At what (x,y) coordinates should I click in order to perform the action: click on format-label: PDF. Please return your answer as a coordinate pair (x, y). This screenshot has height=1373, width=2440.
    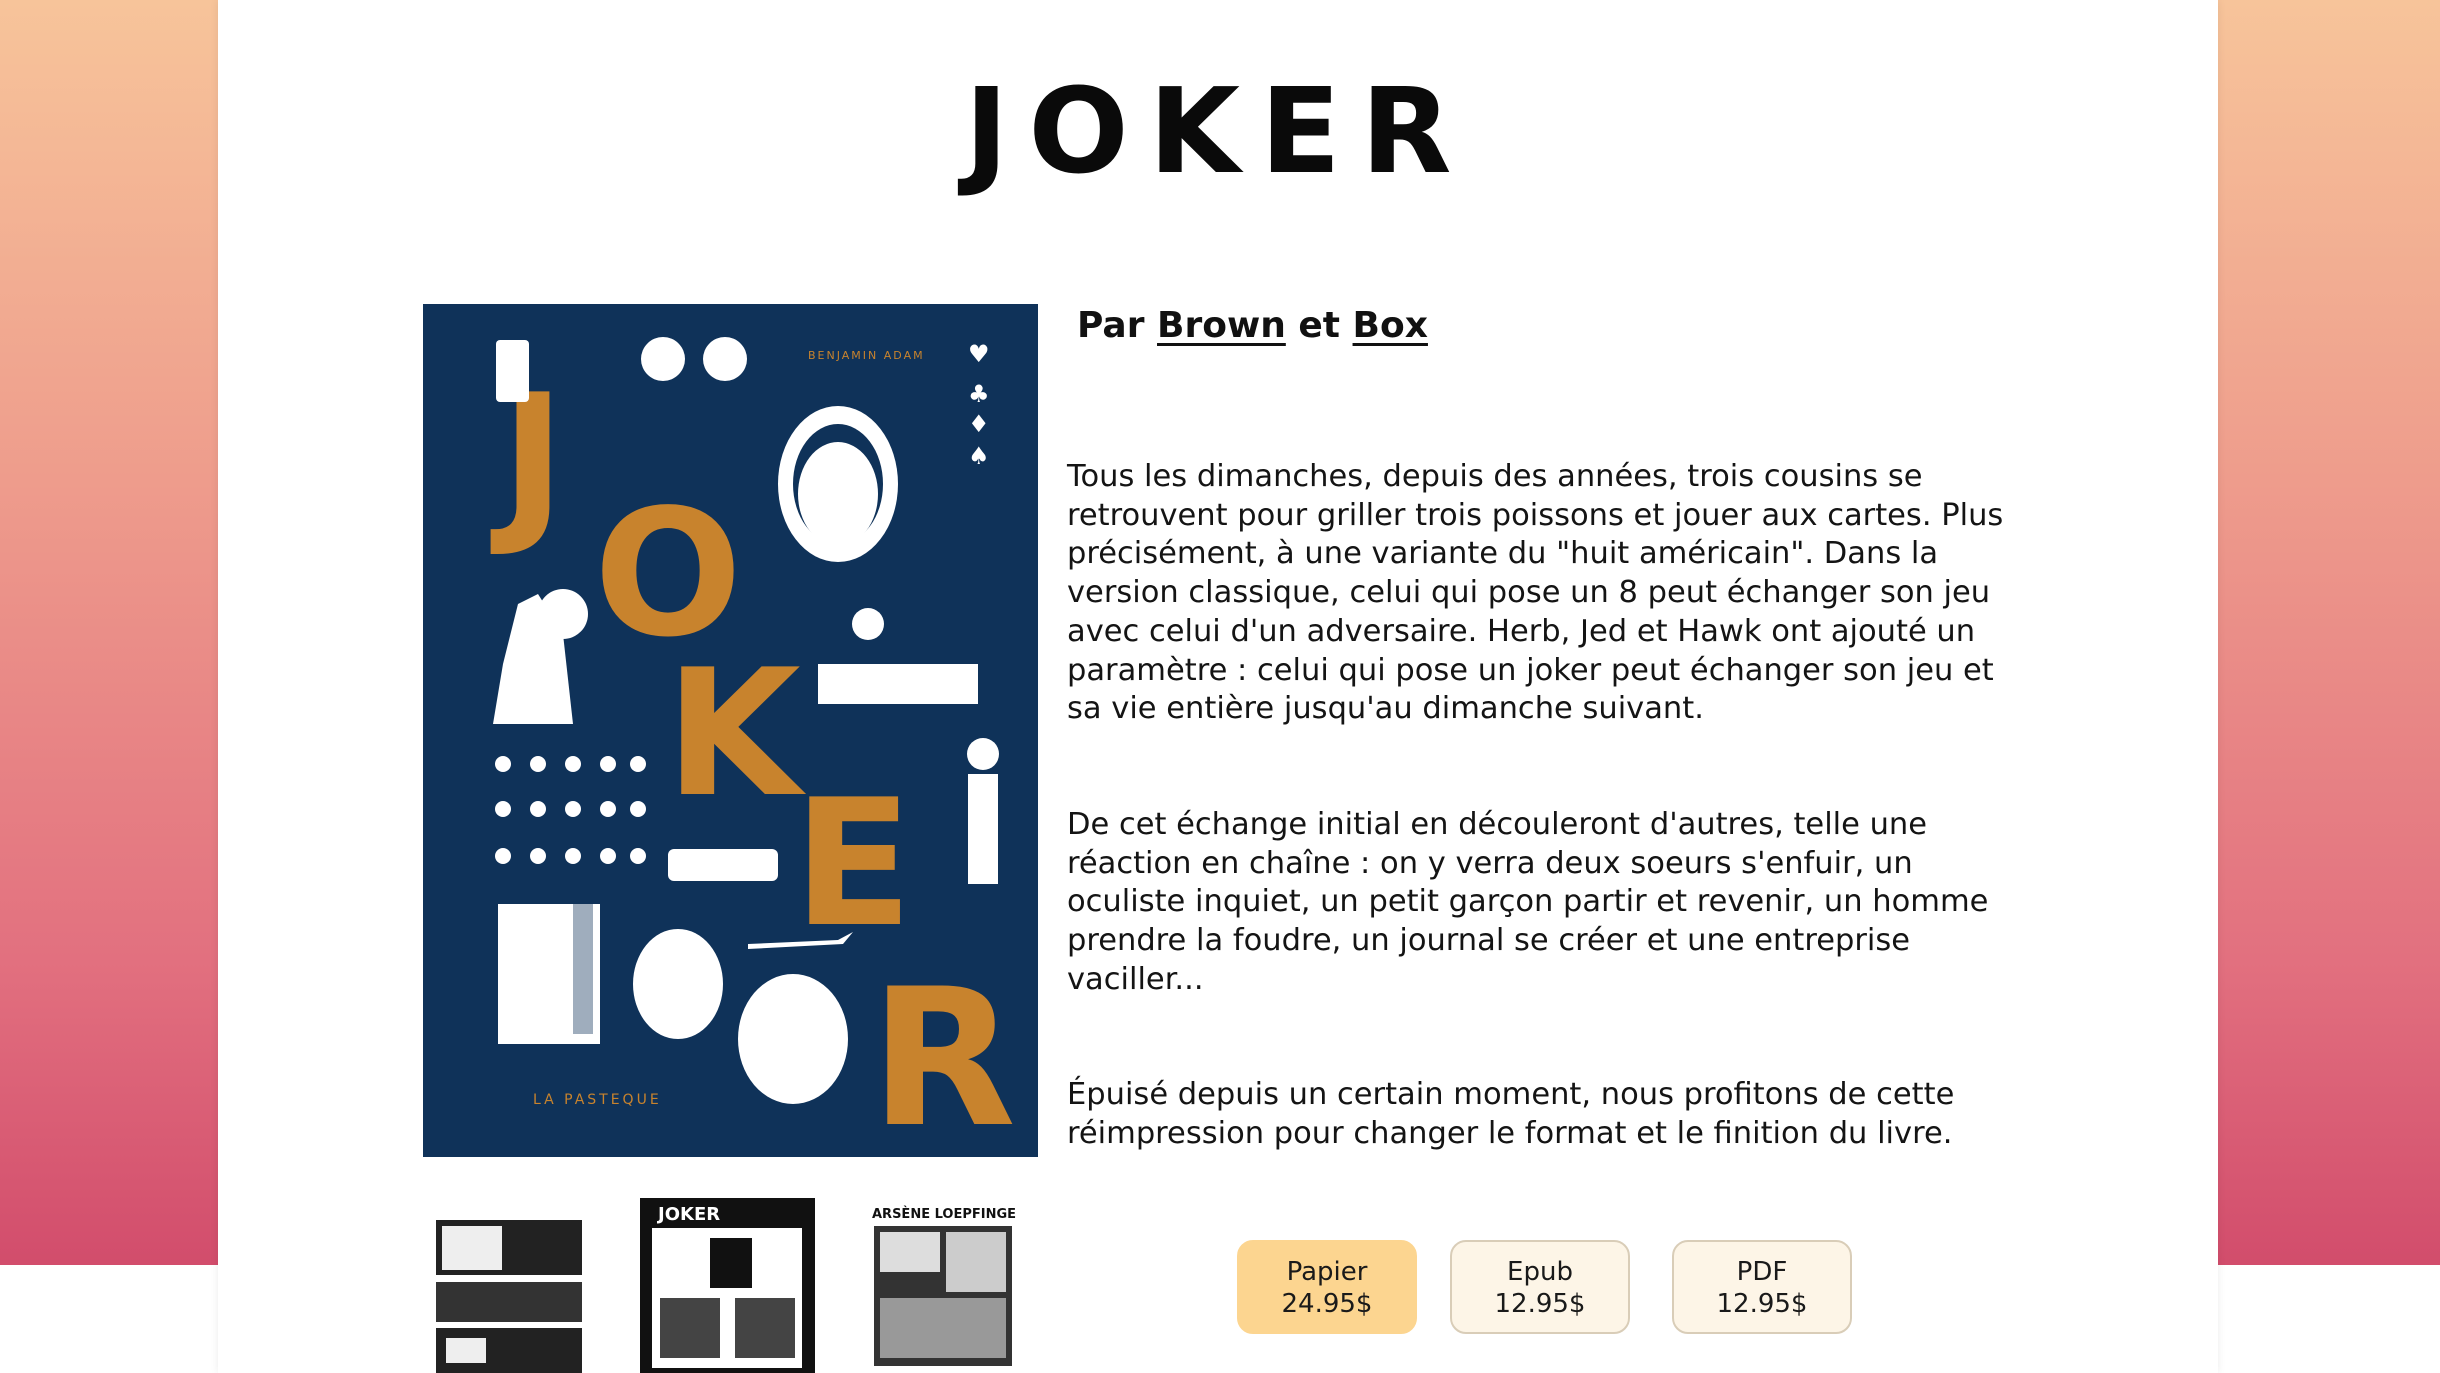
    Looking at the image, I should click on (1762, 1272).